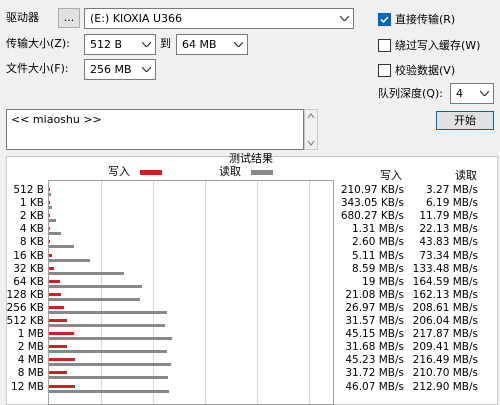  I want to click on file-size-select: 256 MB, so click(120, 69).